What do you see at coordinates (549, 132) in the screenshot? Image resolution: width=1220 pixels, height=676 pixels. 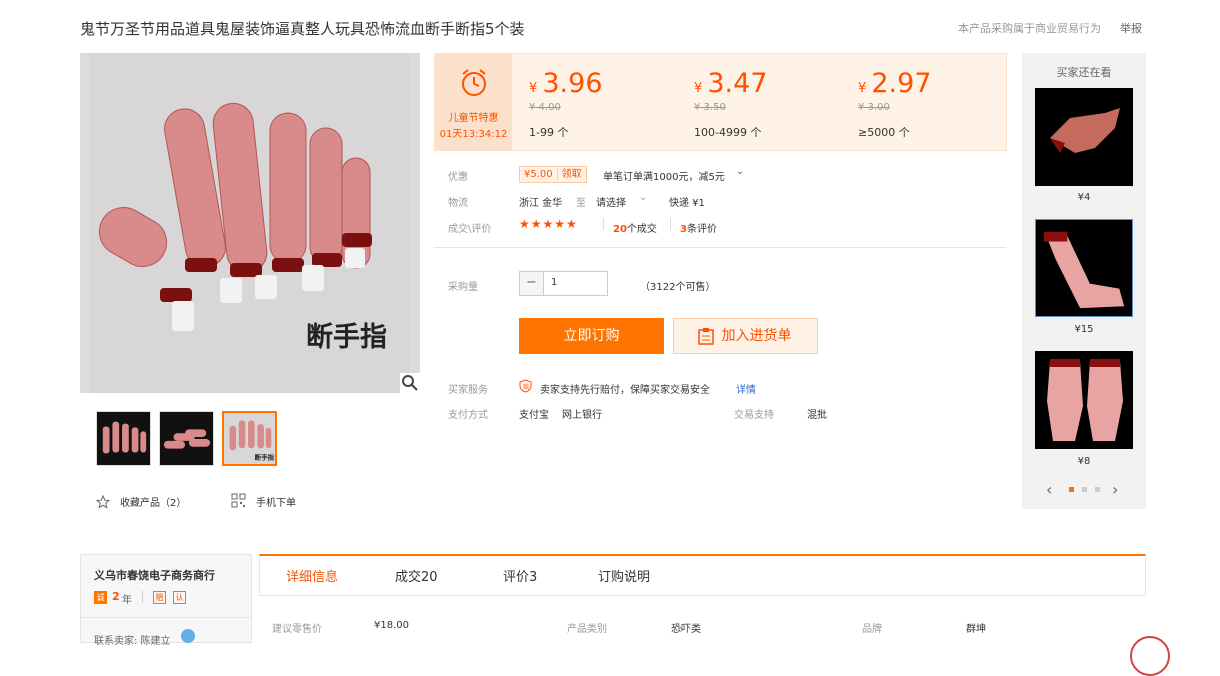 I see `tier-range: 1-99 个` at bounding box center [549, 132].